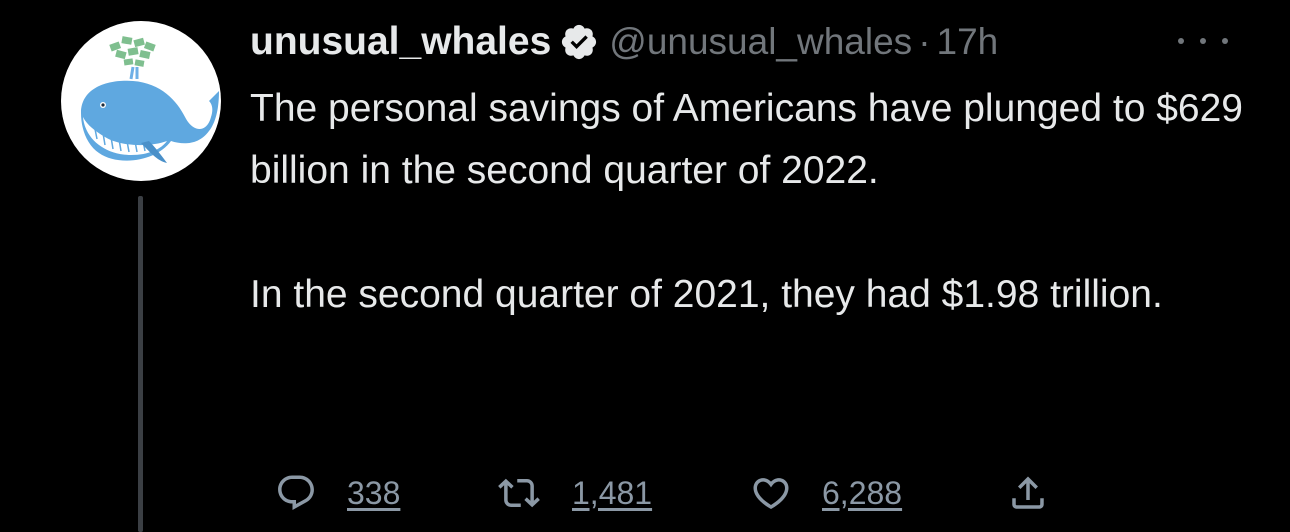 The width and height of the screenshot is (1290, 532). I want to click on reply-button: 338, so click(337, 493).